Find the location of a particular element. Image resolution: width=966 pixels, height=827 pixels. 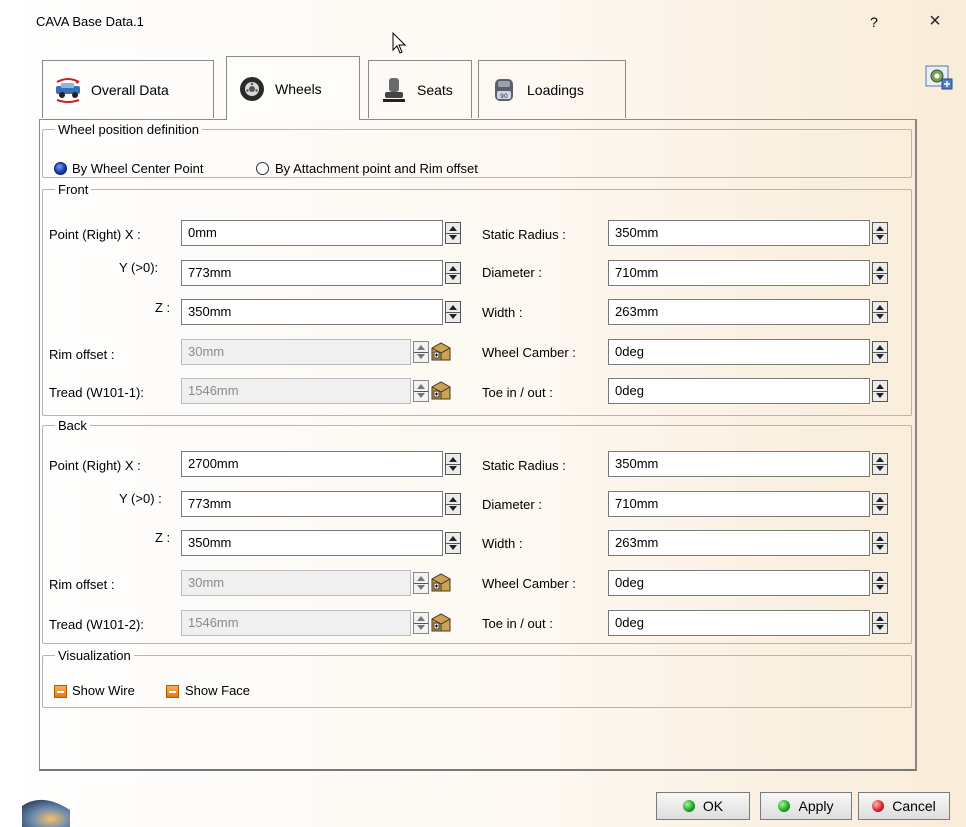

show-face-checkbox is located at coordinates (172, 691).